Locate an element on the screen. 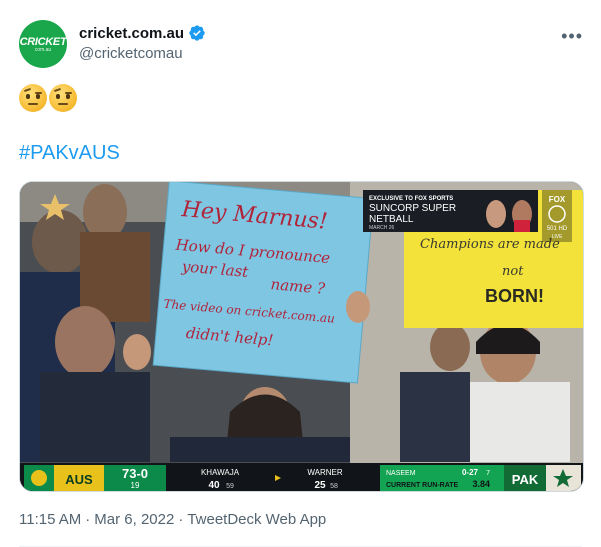 The width and height of the screenshot is (601, 547). batter1-name: KHAWAJA is located at coordinates (220, 472).